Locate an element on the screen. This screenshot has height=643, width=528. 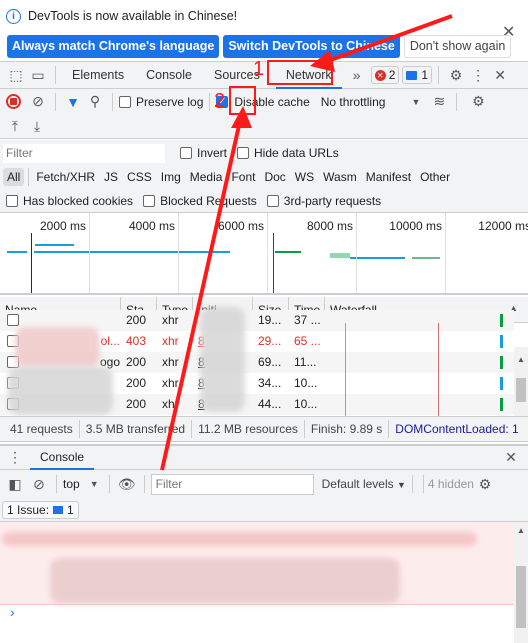
arrow-to-network is located at coordinates (388, 39).